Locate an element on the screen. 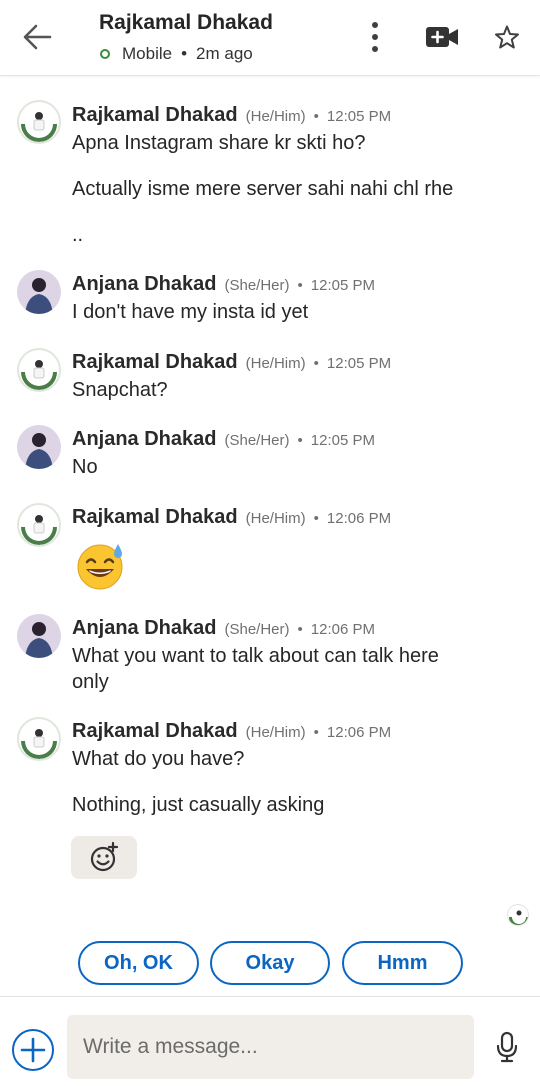 This screenshot has width=540, height=1086. message-text: Snapchat? is located at coordinates (120, 390).